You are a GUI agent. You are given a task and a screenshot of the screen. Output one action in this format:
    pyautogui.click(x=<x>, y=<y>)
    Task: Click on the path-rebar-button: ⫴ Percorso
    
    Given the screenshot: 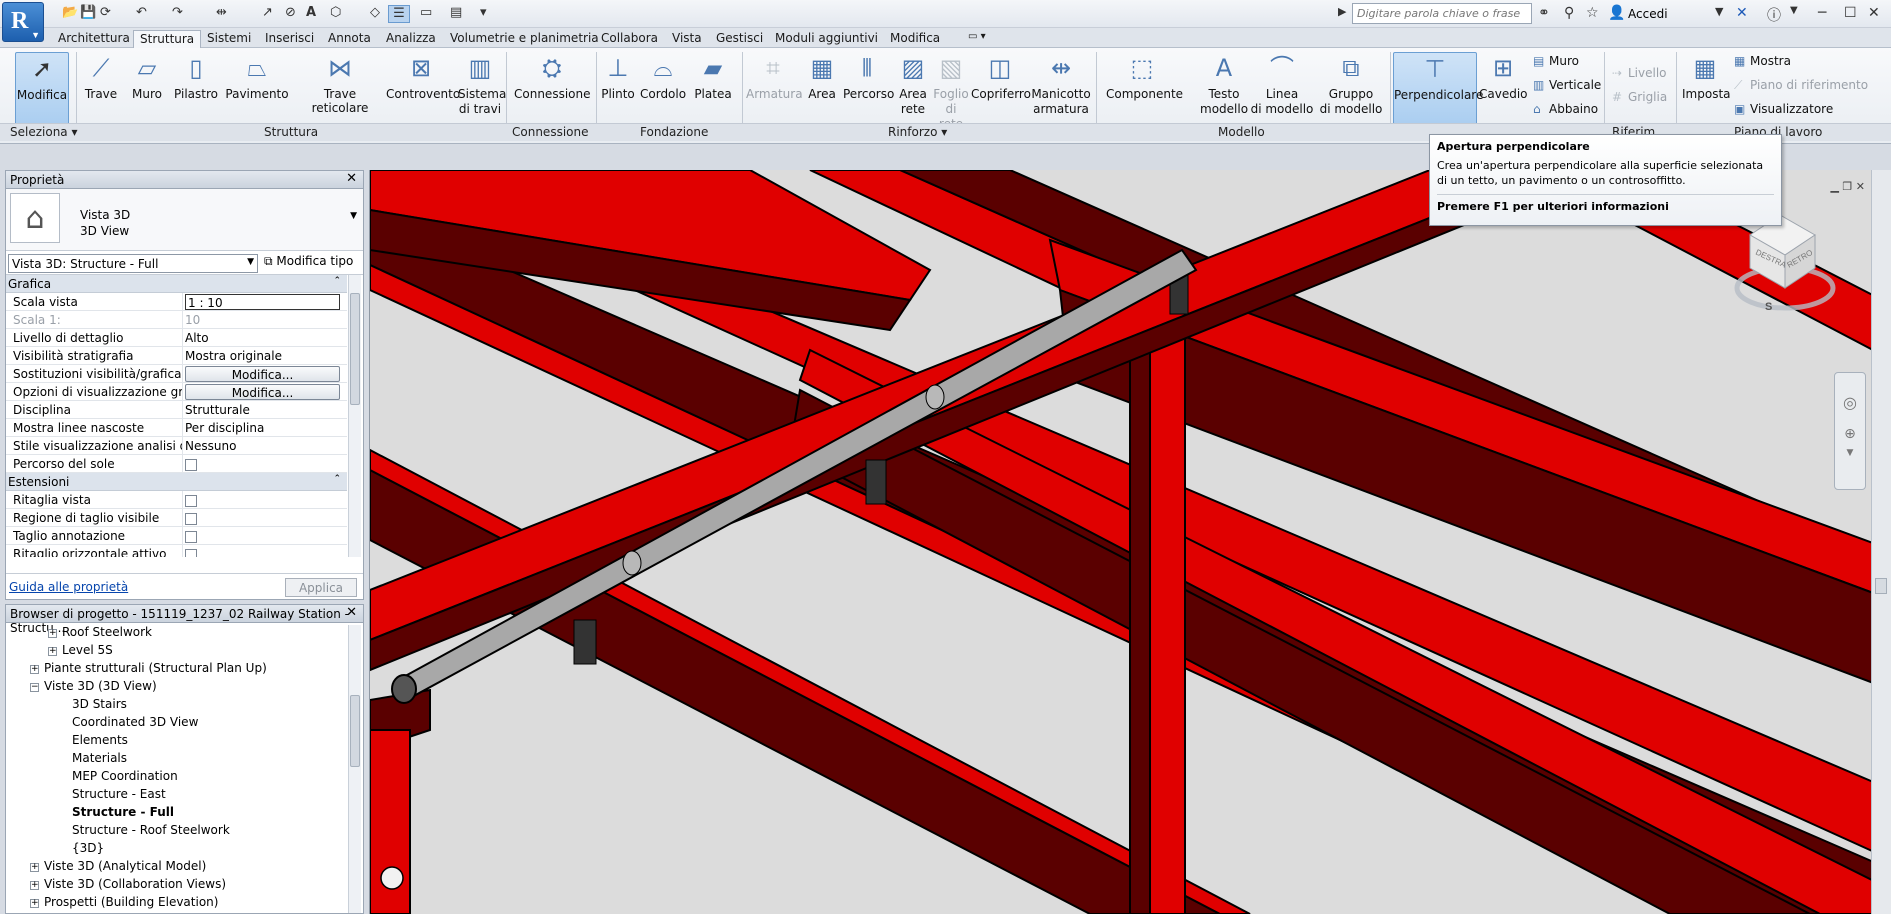 What is the action you would take?
    pyautogui.click(x=868, y=90)
    